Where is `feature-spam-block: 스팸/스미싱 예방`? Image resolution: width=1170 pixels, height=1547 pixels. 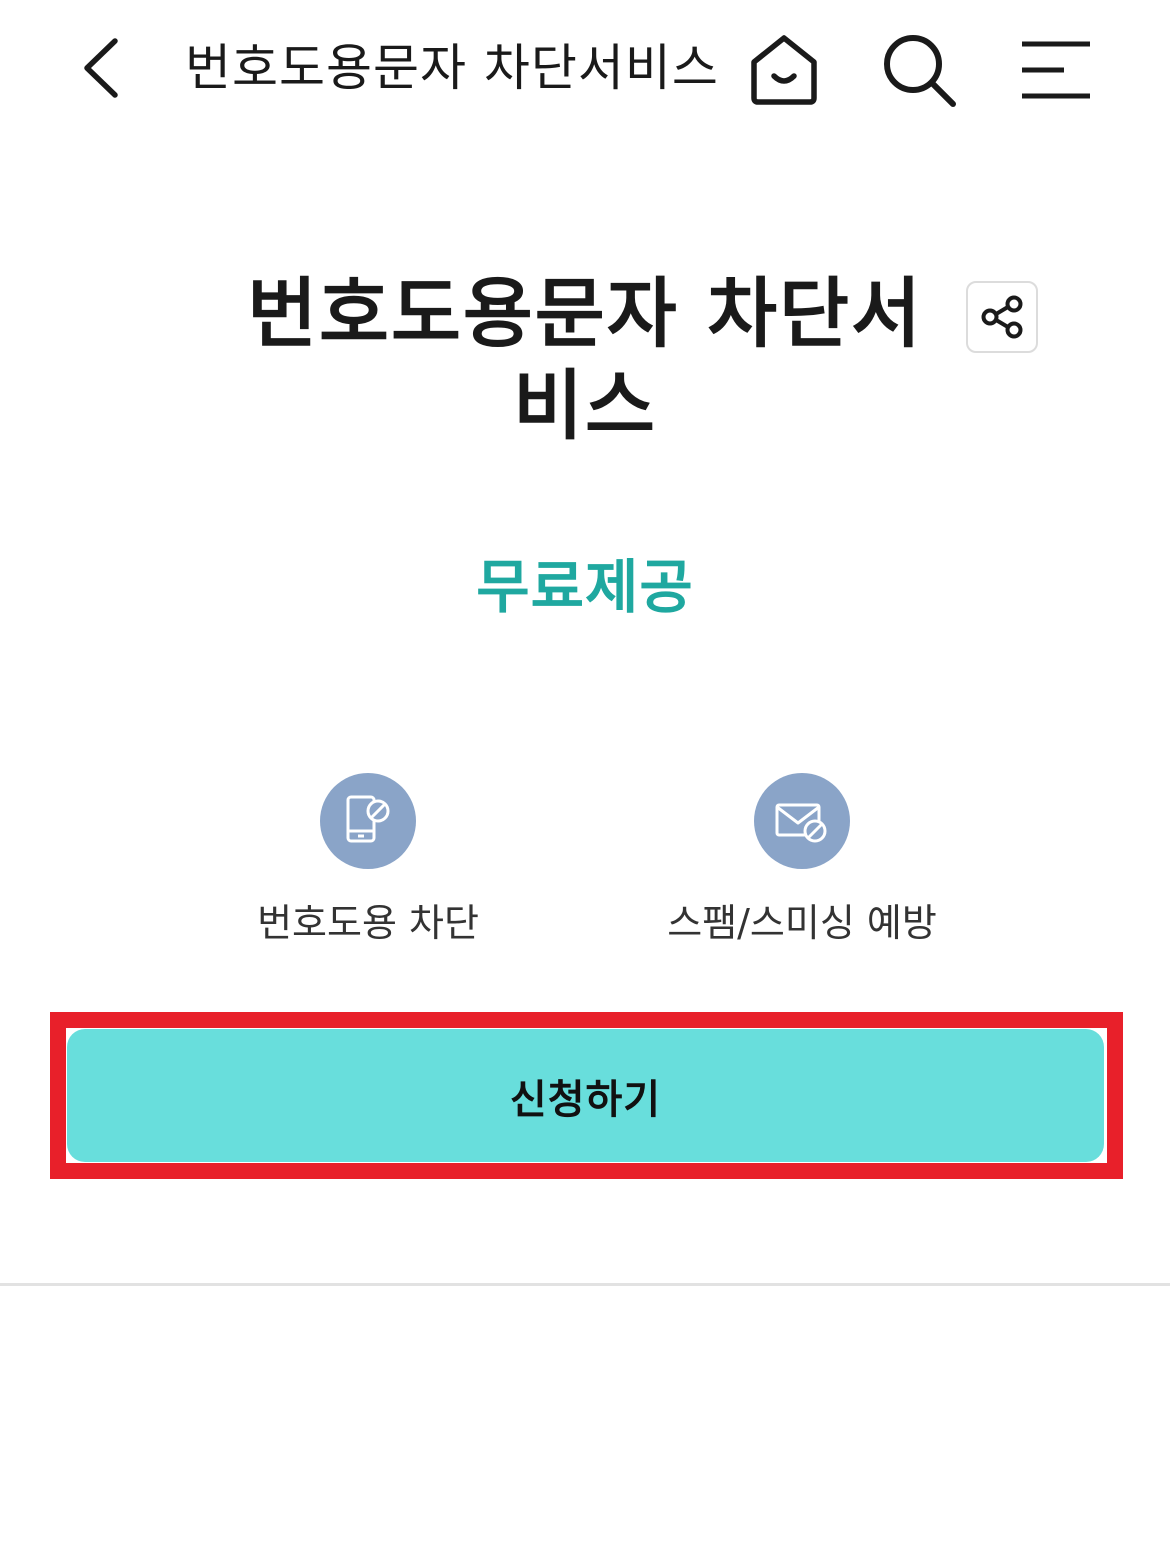 feature-spam-block: 스팸/스미싱 예방 is located at coordinates (802, 860).